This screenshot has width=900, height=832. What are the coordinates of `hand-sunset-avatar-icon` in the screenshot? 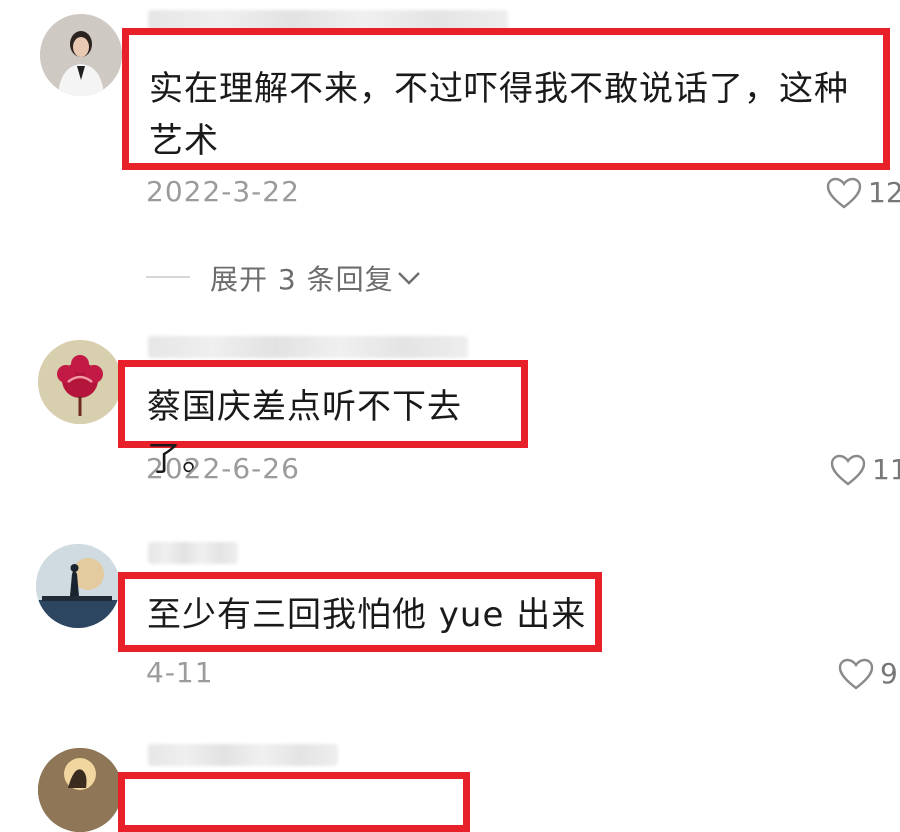 It's located at (80, 790).